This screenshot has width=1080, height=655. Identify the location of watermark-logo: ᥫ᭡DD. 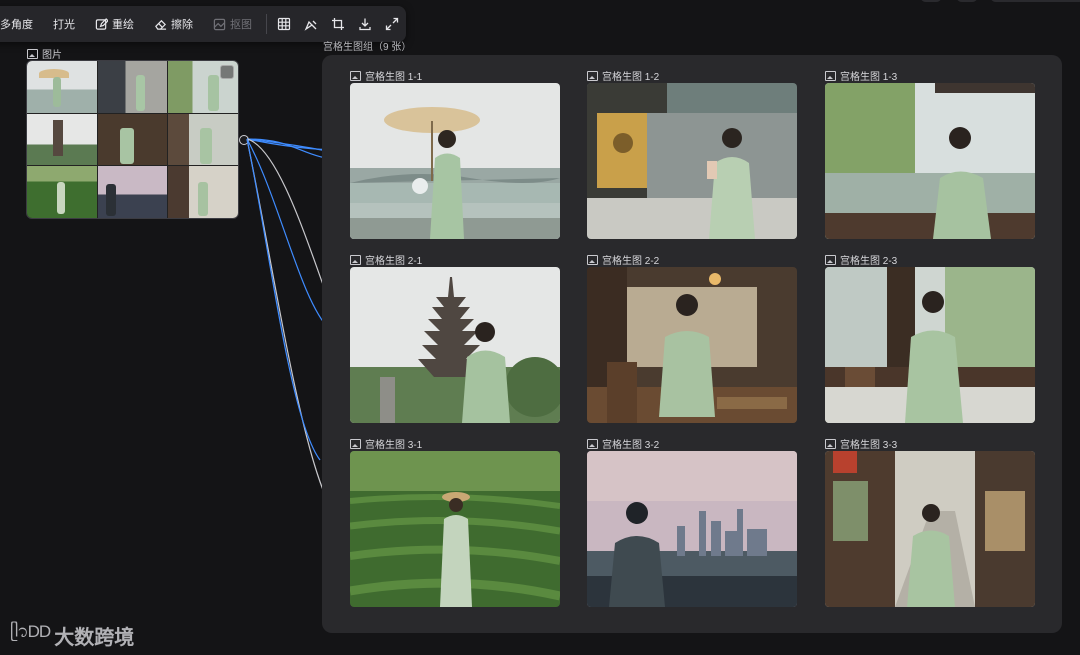
(30, 631).